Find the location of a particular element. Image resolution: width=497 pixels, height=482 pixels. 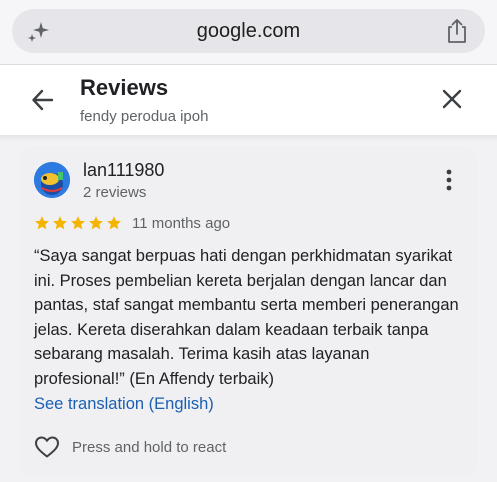

star-rating is located at coordinates (78, 223).